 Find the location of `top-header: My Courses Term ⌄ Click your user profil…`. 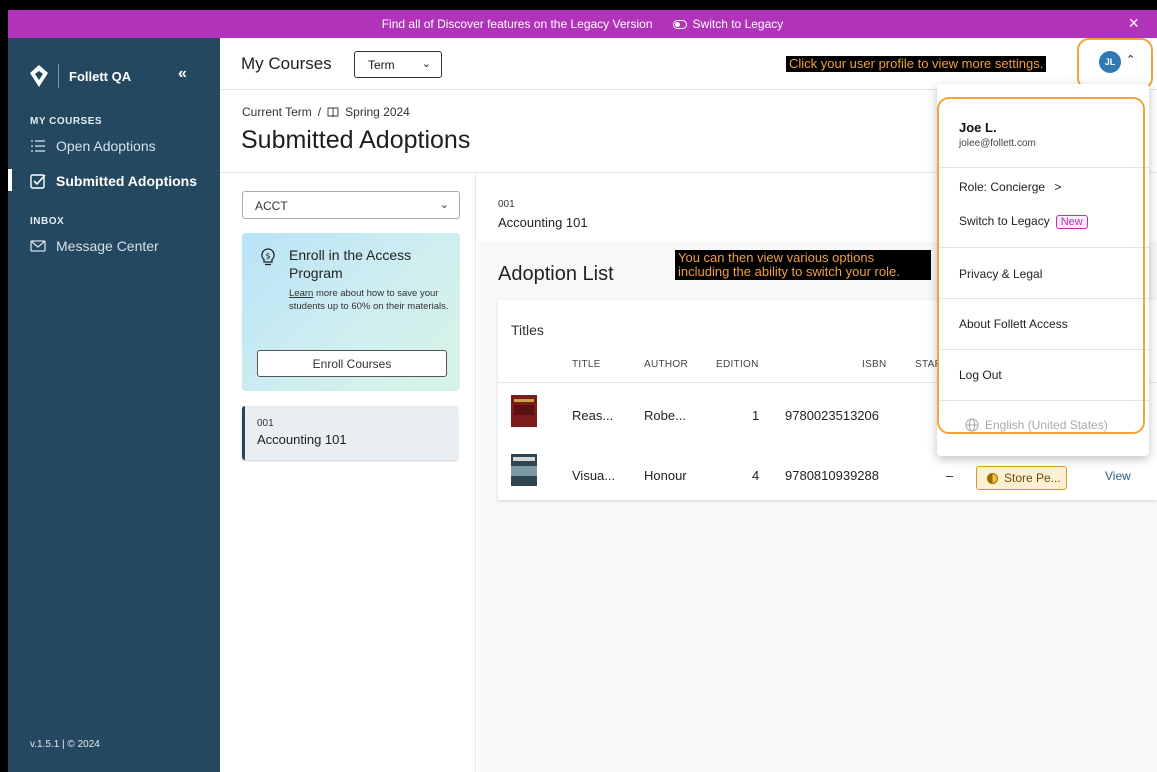

top-header: My Courses Term ⌄ Click your user profil… is located at coordinates (688, 64).